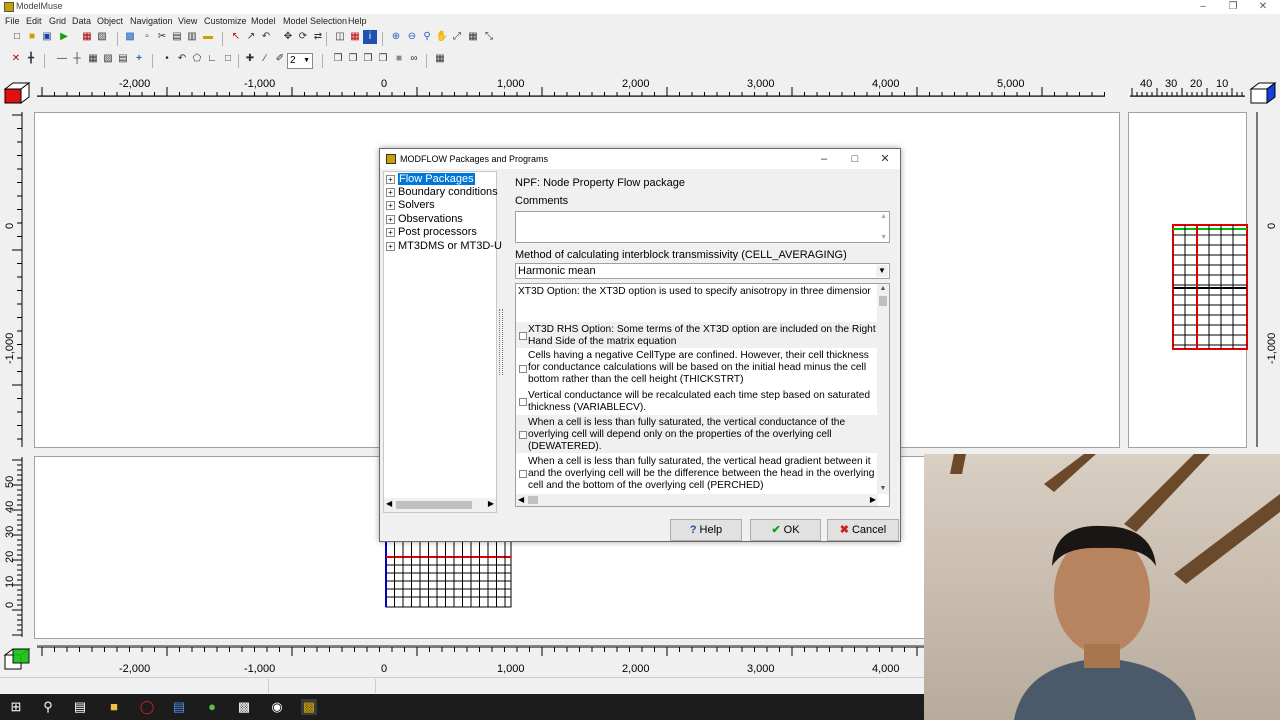 The height and width of the screenshot is (720, 1280). I want to click on cut-icon: ✂, so click(162, 37).